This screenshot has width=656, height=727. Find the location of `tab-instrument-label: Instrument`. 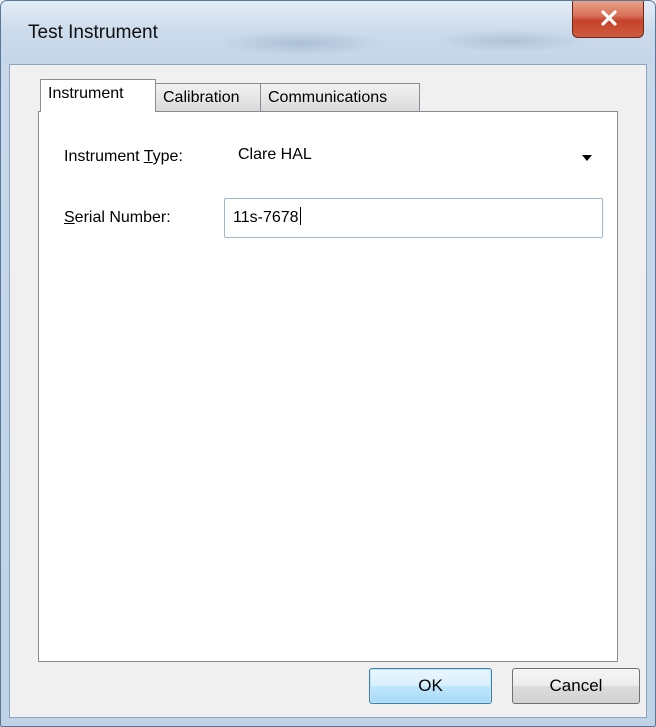

tab-instrument-label: Instrument is located at coordinates (86, 93).